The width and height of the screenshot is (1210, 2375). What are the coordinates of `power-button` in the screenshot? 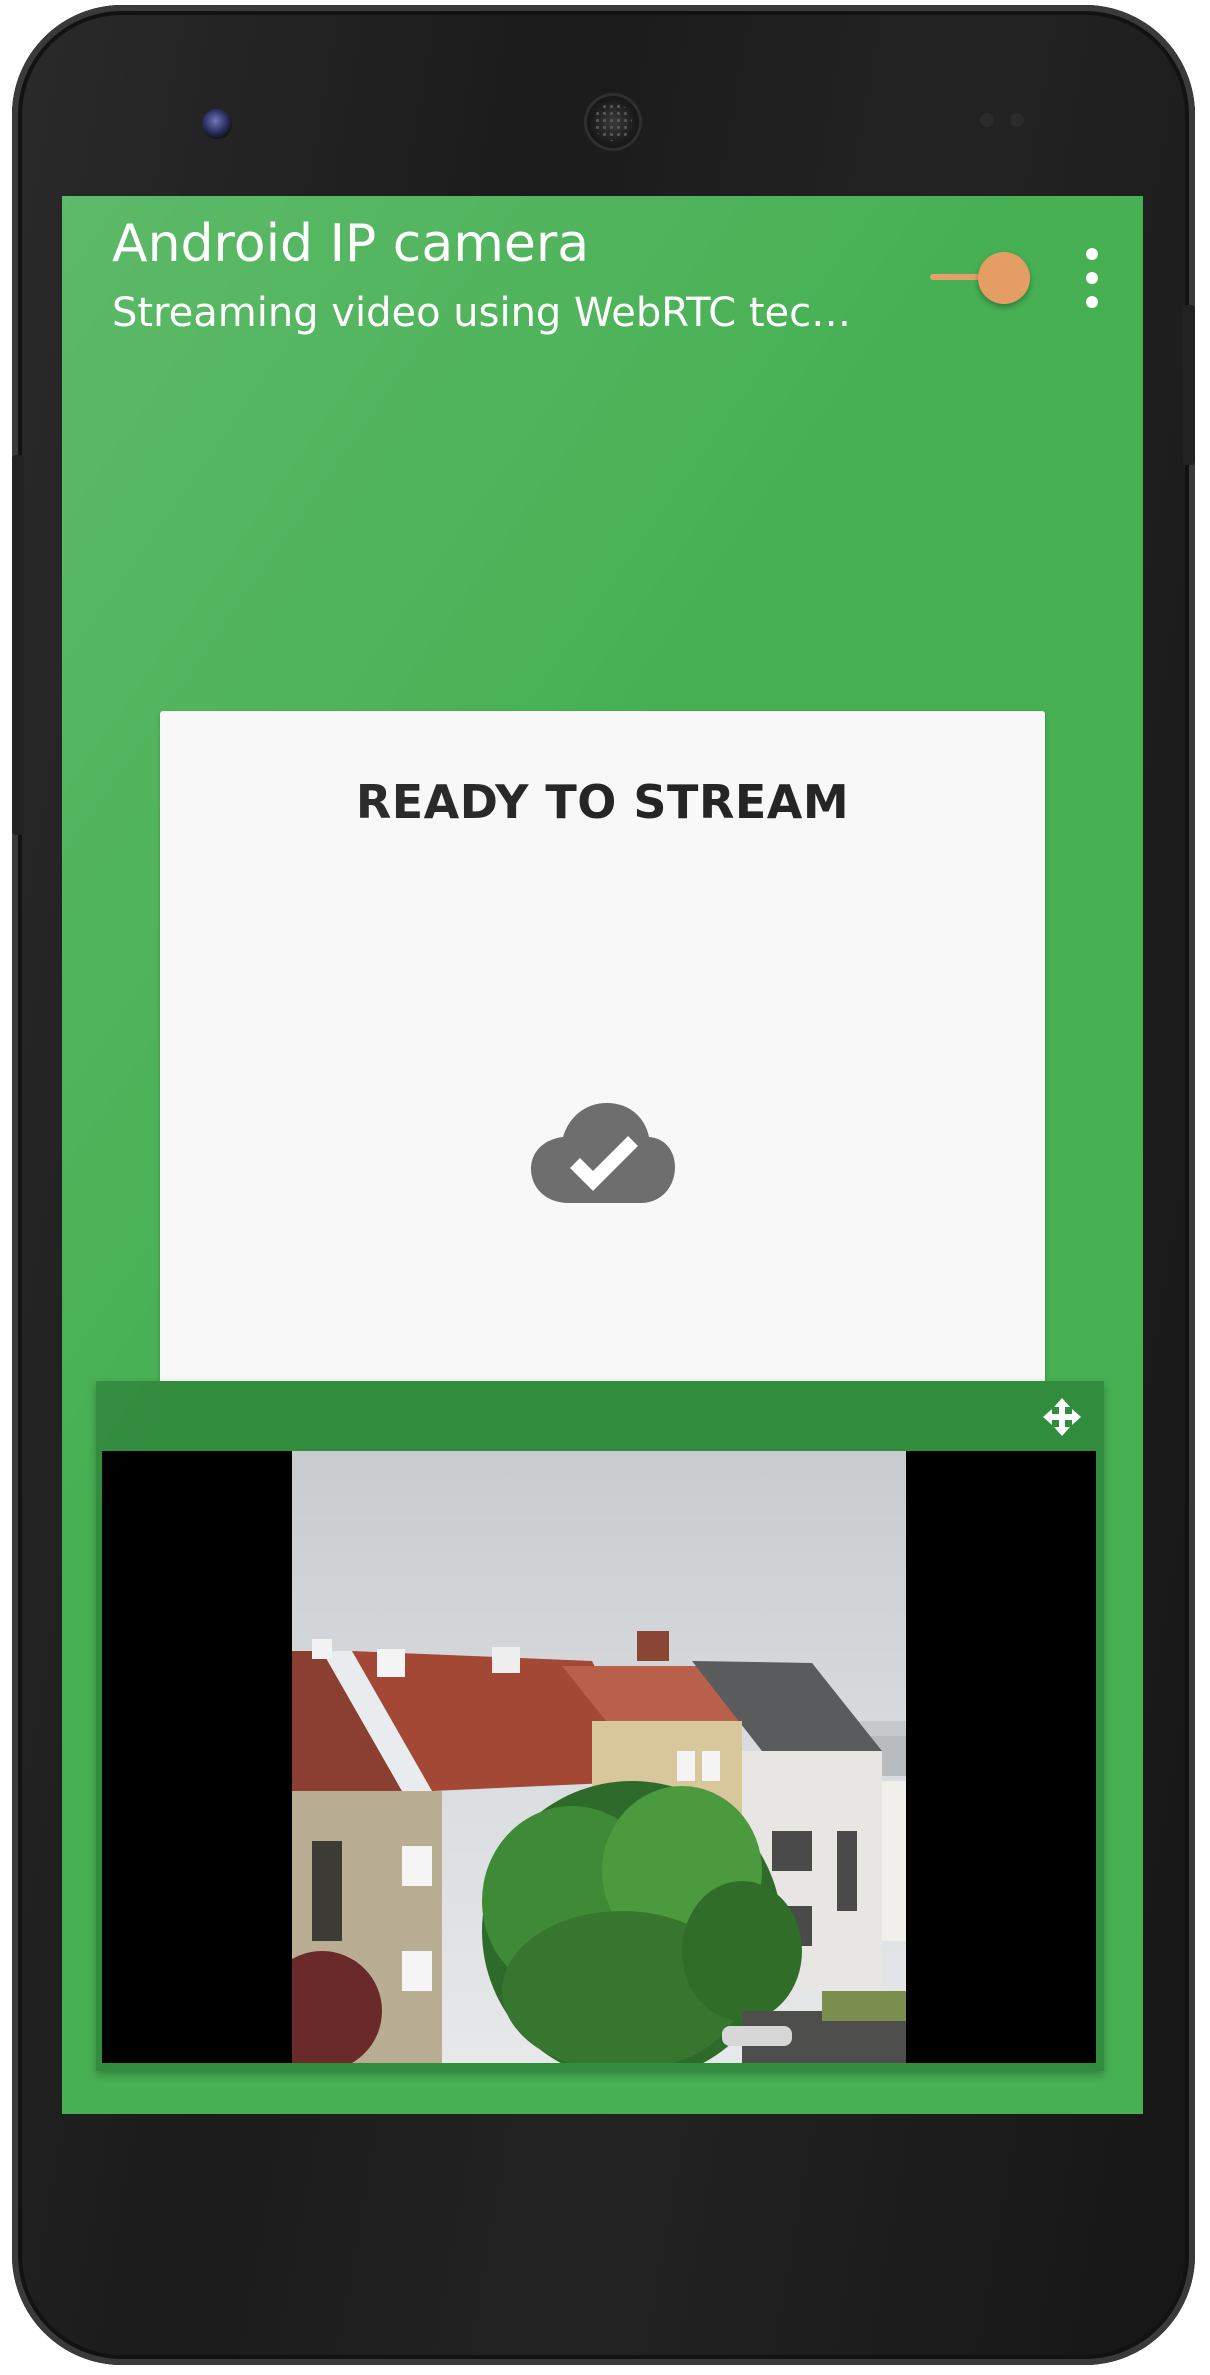 It's located at (1189, 385).